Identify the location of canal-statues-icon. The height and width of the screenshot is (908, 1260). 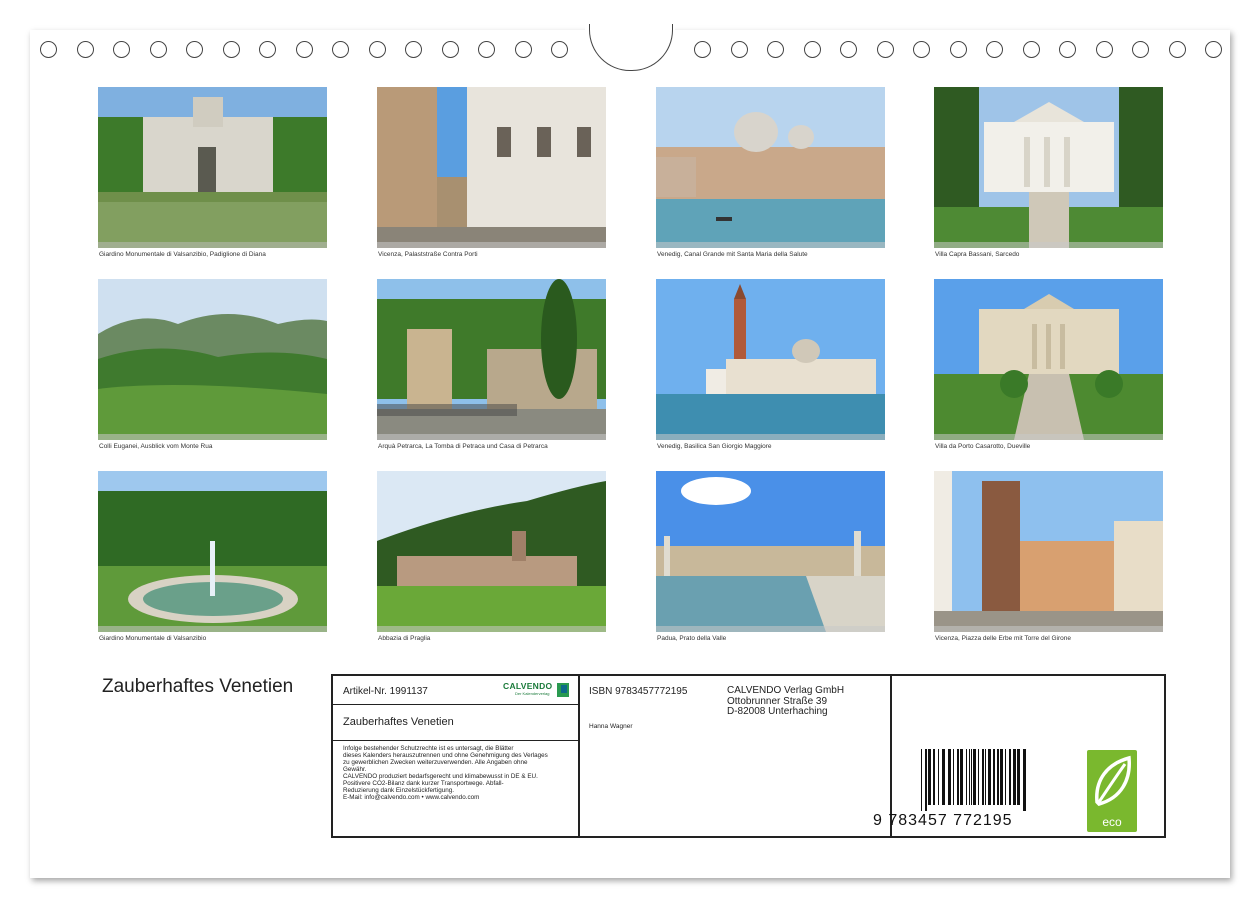
(770, 551).